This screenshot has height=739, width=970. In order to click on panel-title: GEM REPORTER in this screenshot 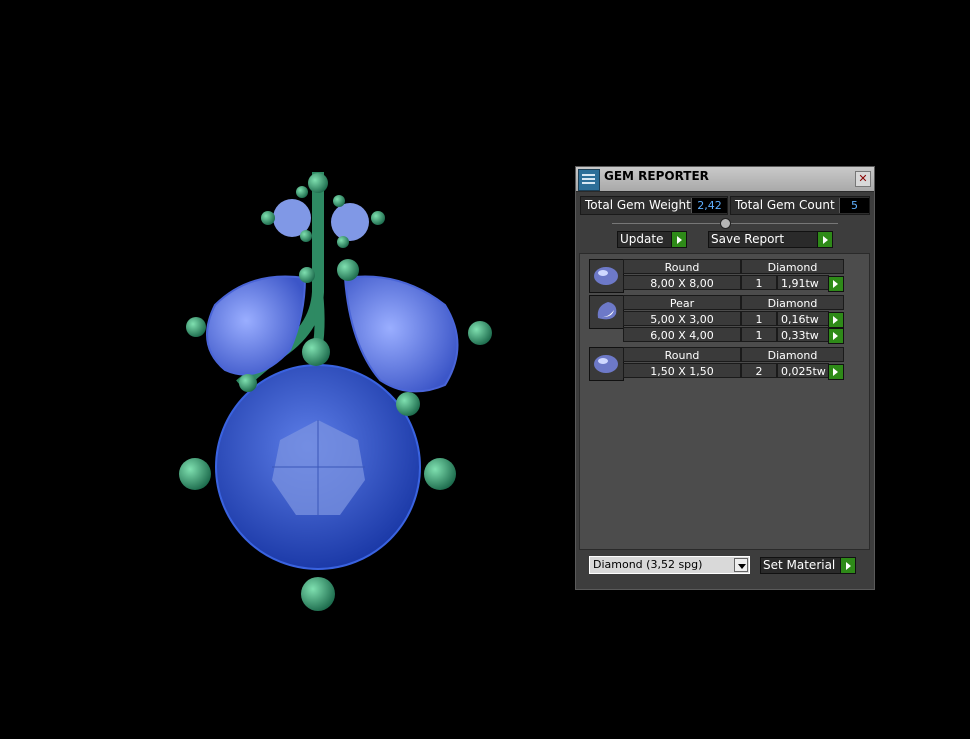, I will do `click(656, 176)`.